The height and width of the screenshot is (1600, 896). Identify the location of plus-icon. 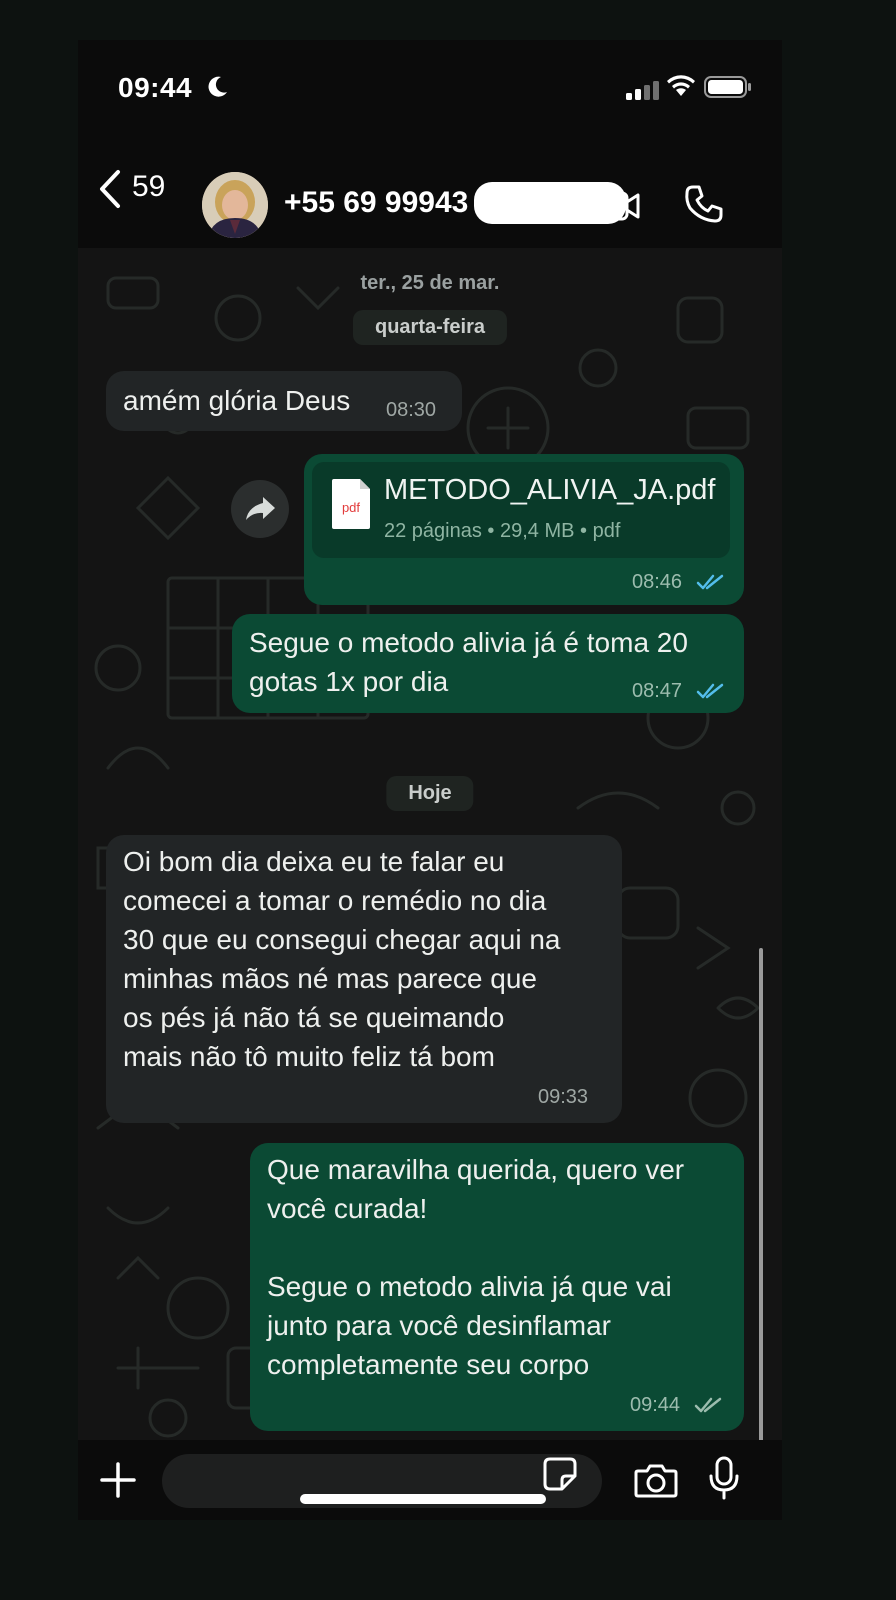
(118, 1480).